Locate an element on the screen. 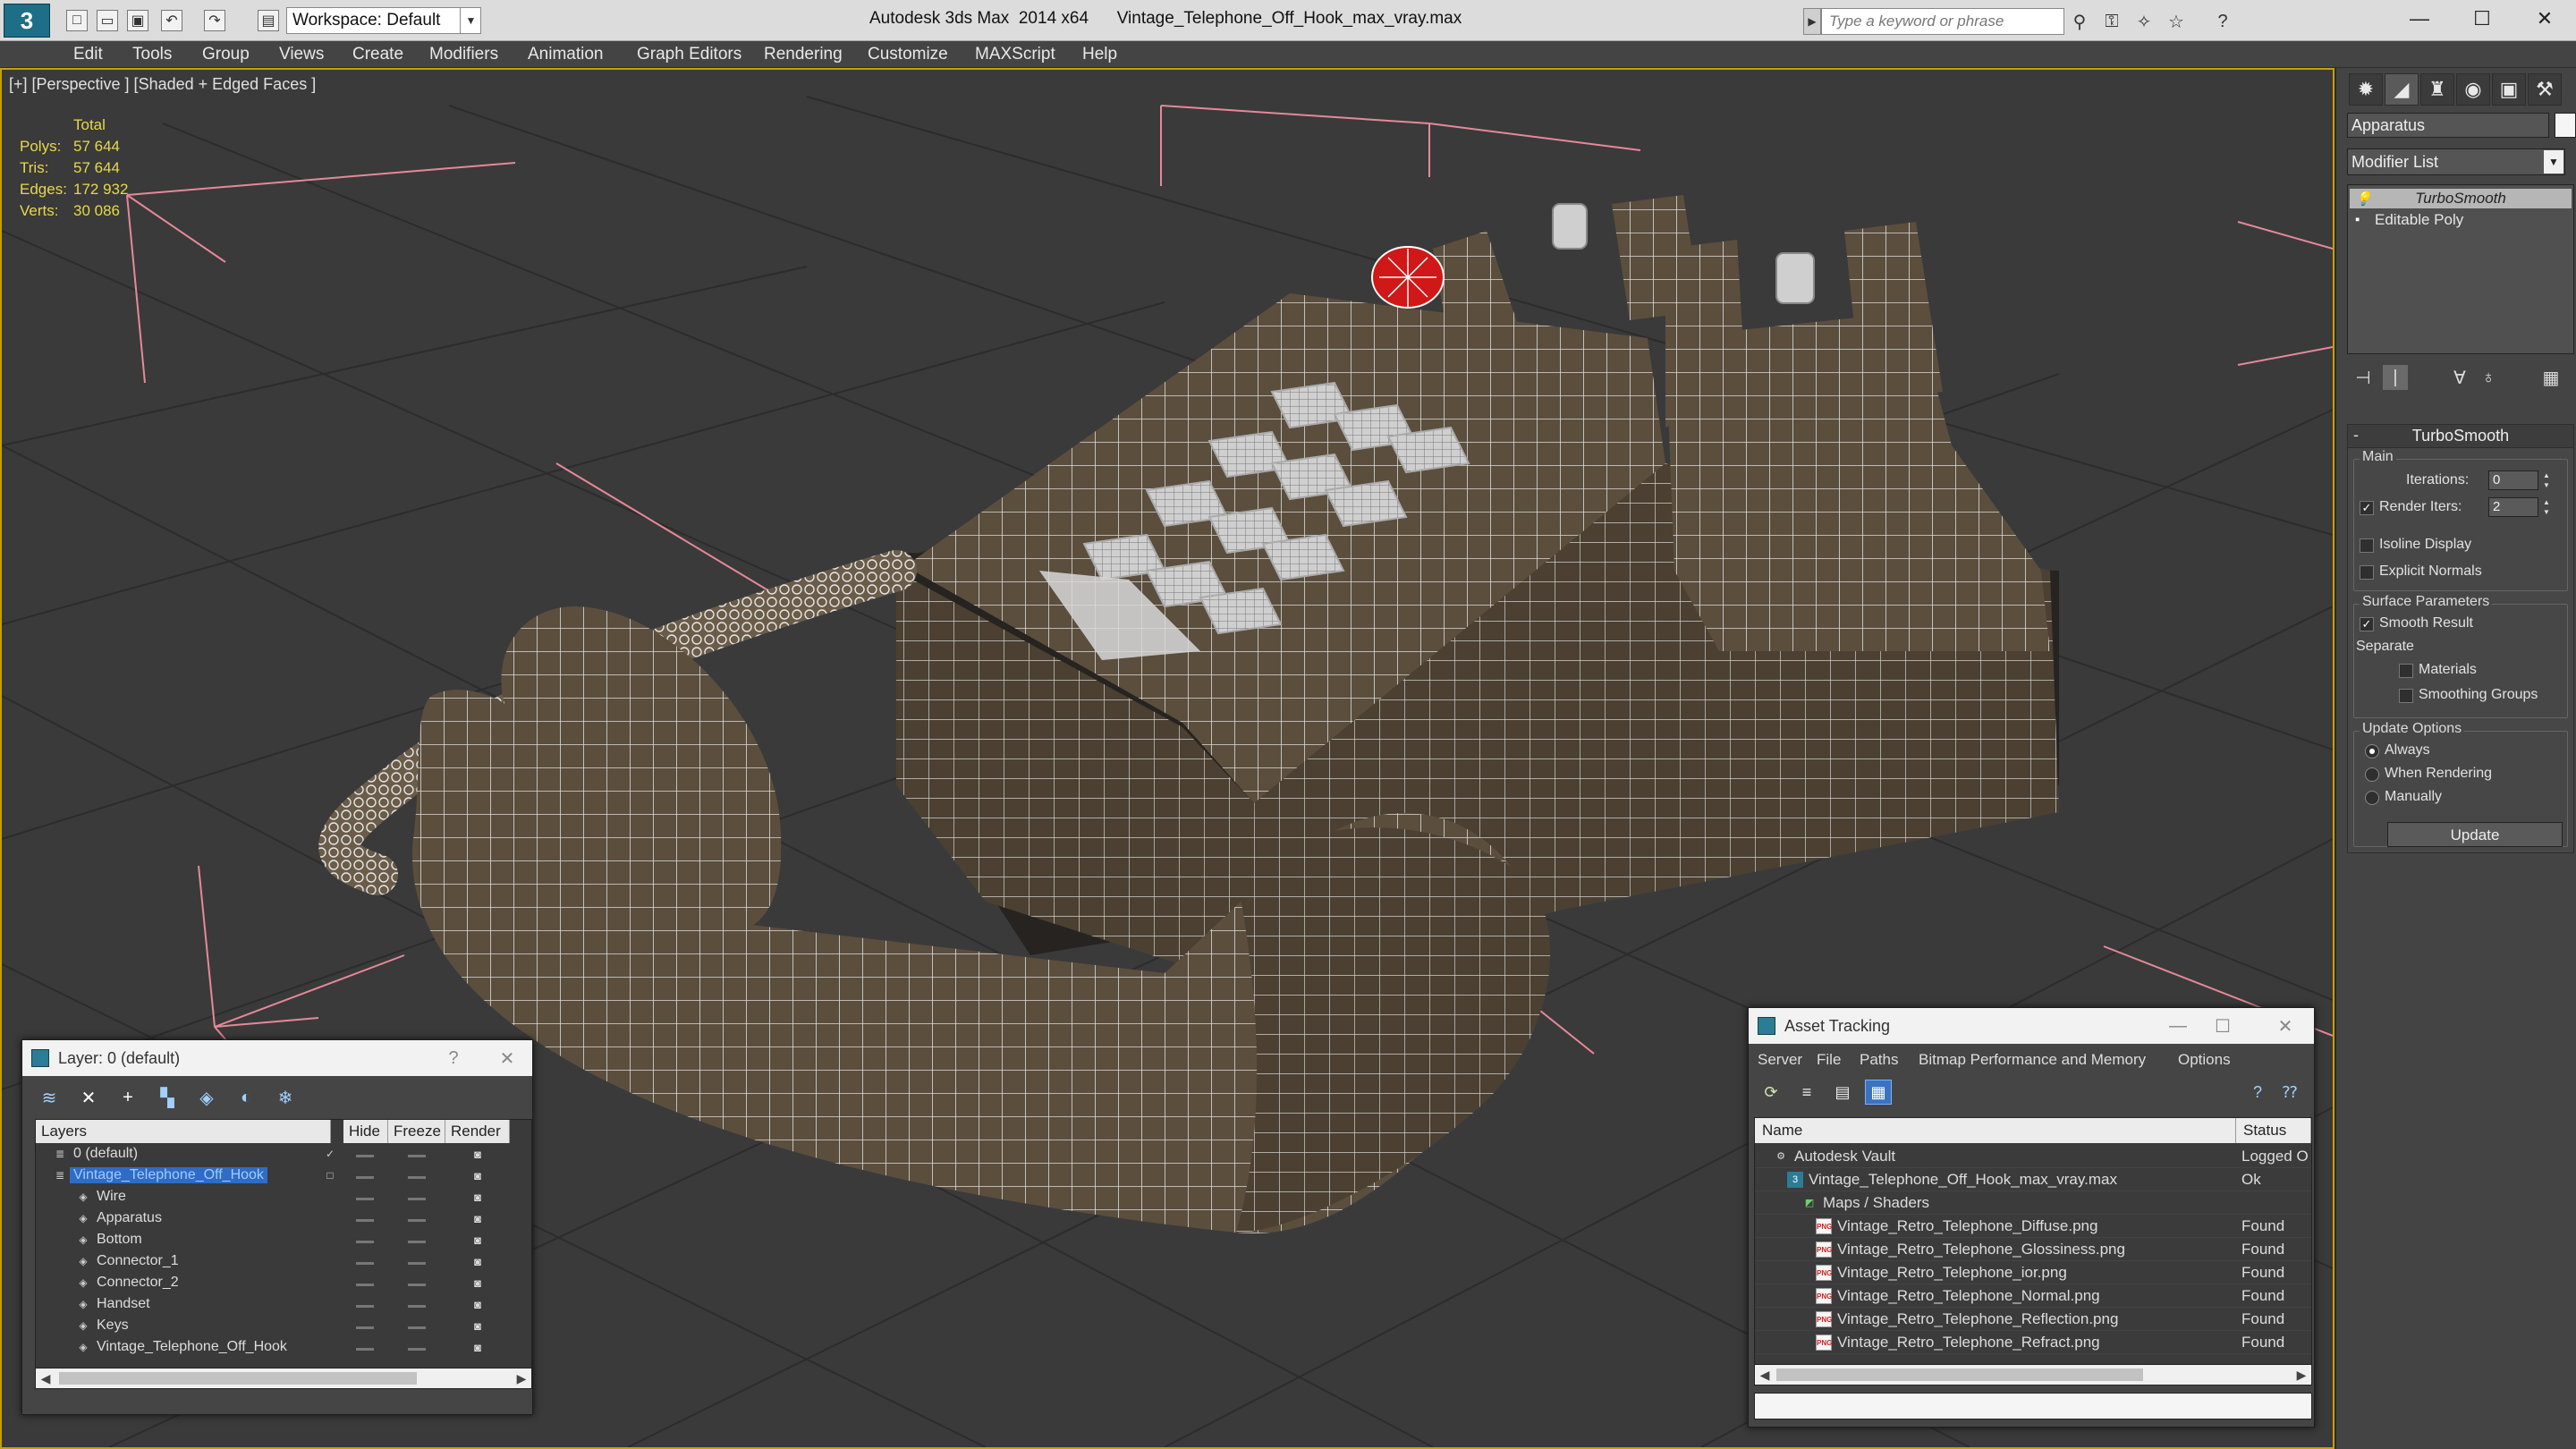 Image resolution: width=2576 pixels, height=1449 pixels. when-rendering-radio is located at coordinates (2372, 774).